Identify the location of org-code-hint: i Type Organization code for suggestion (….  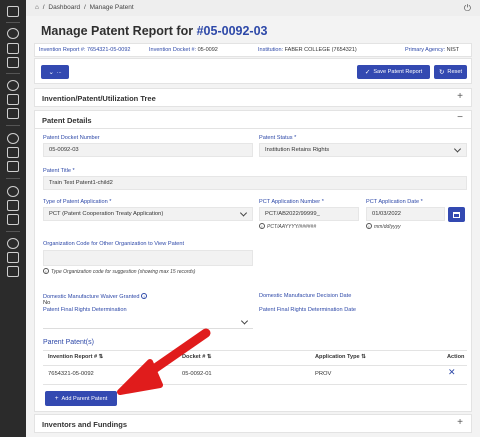
(119, 271).